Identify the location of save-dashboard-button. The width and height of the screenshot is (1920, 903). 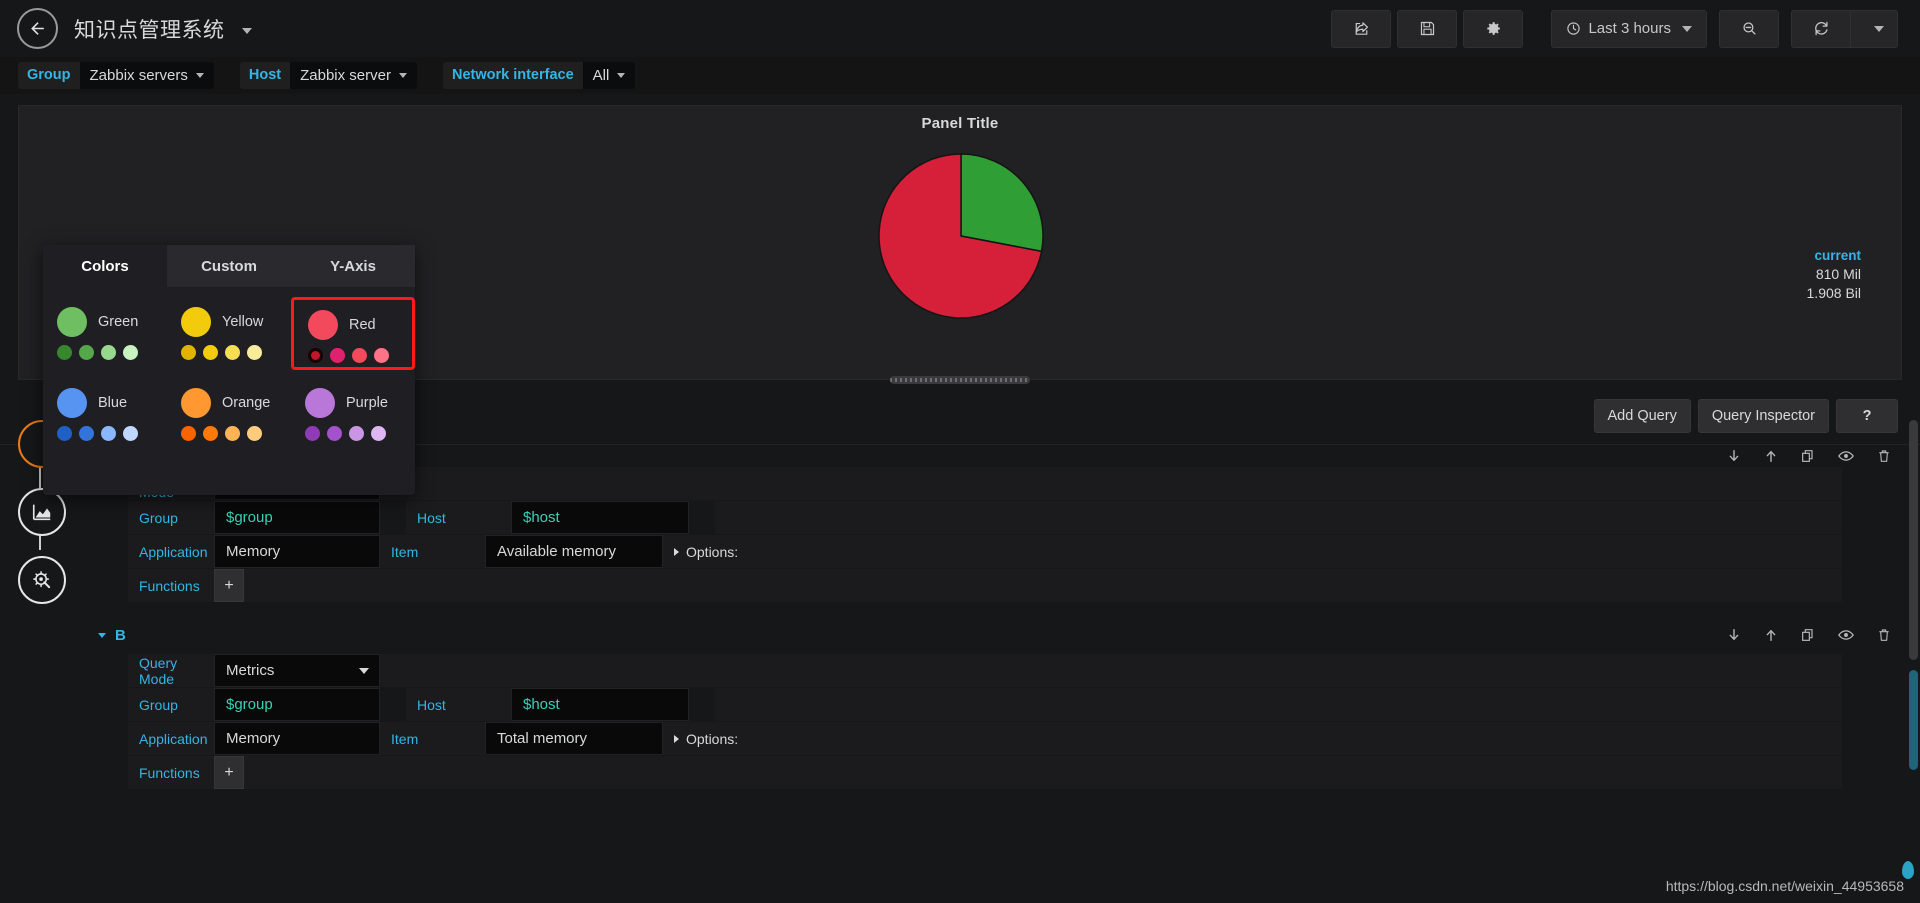
(1427, 28).